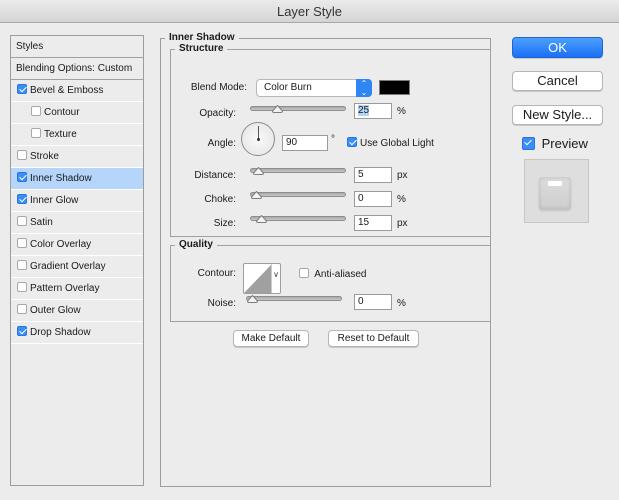 The width and height of the screenshot is (619, 500). What do you see at coordinates (224, 223) in the screenshot?
I see `size-label: Size:` at bounding box center [224, 223].